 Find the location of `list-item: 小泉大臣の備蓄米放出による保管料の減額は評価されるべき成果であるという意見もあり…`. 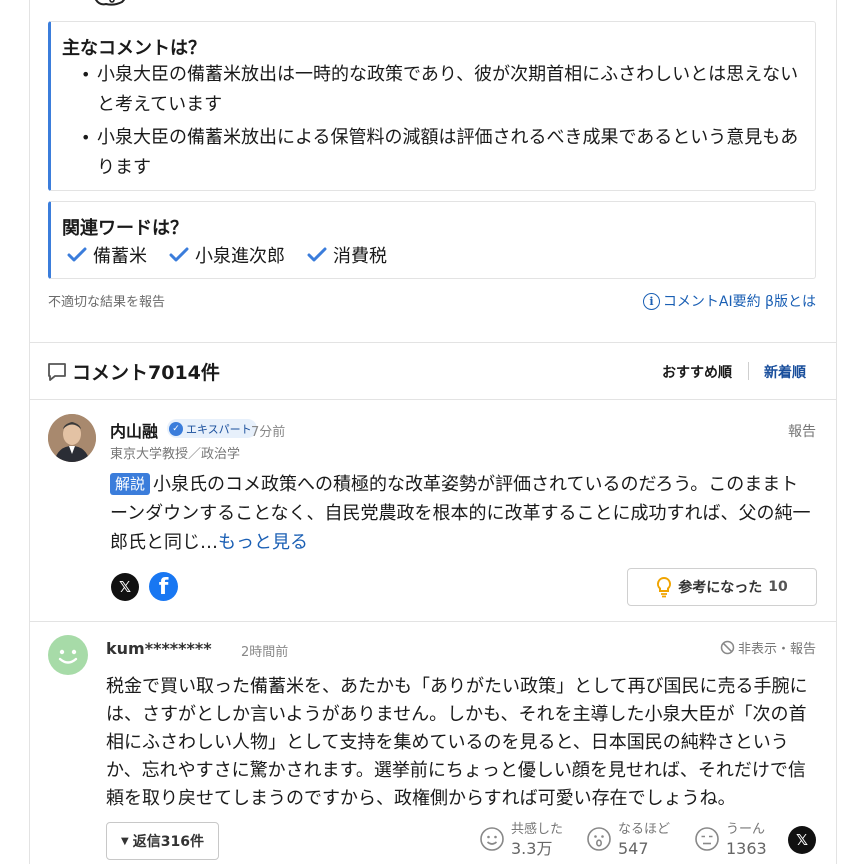

list-item: 小泉大臣の備蓄米放出による保管料の減額は評価されるべき成果であるという意見もあり… is located at coordinates (447, 153).